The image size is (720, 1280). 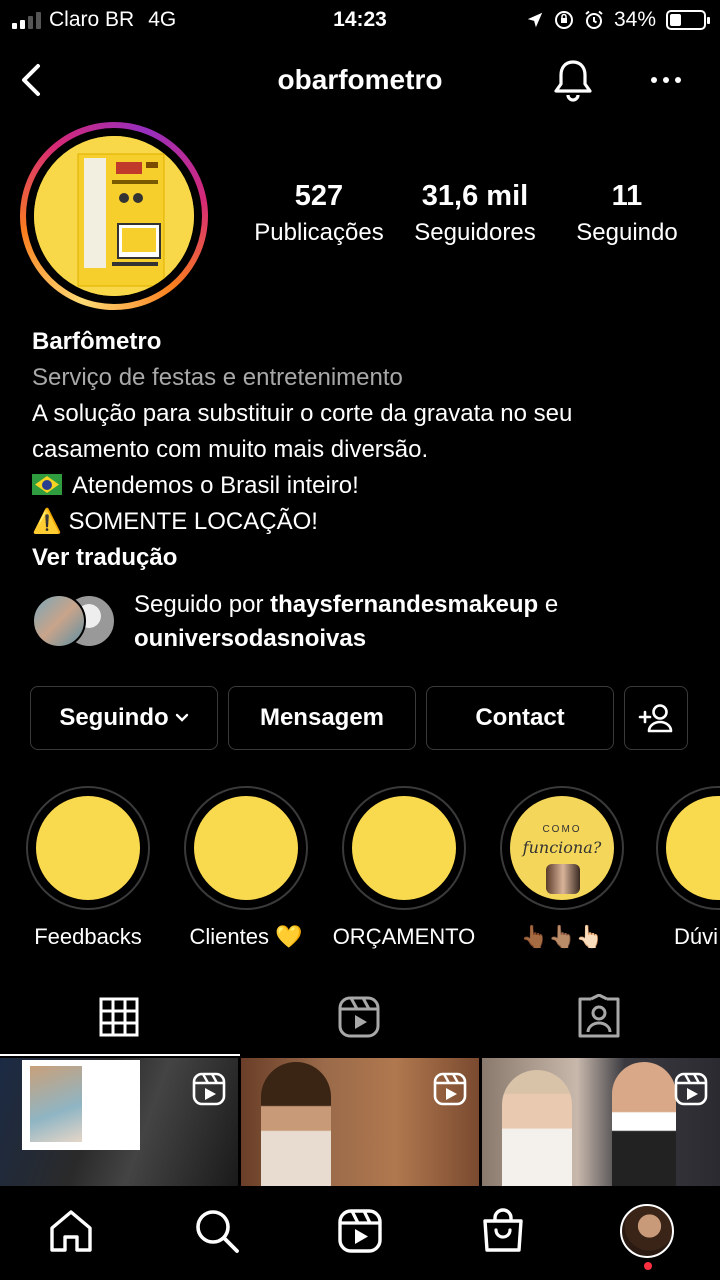 What do you see at coordinates (175, 521) in the screenshot?
I see `bio-line: ⚠️ SOMENTE LOCAÇÃO!` at bounding box center [175, 521].